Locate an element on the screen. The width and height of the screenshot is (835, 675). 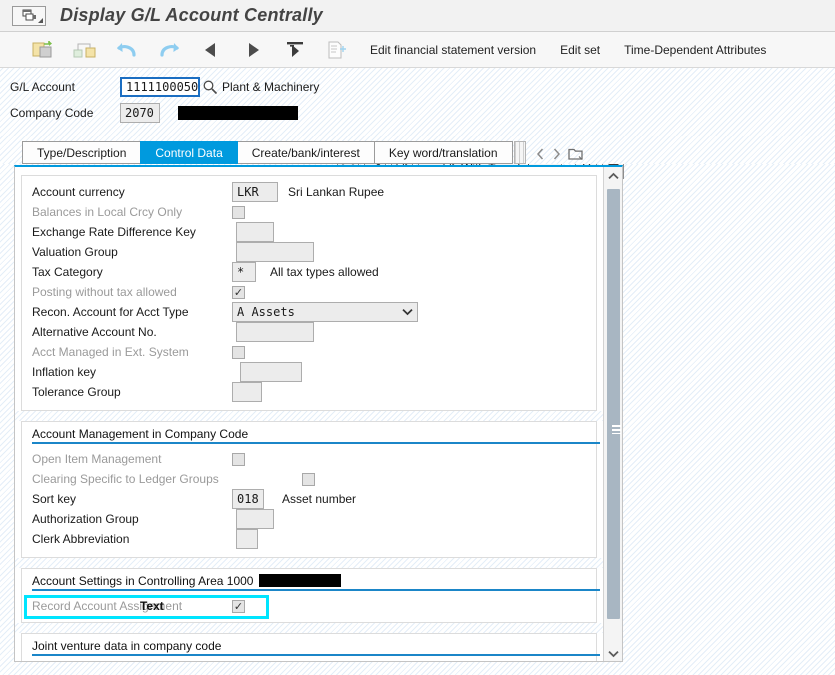
next-icon is located at coordinates (253, 50).